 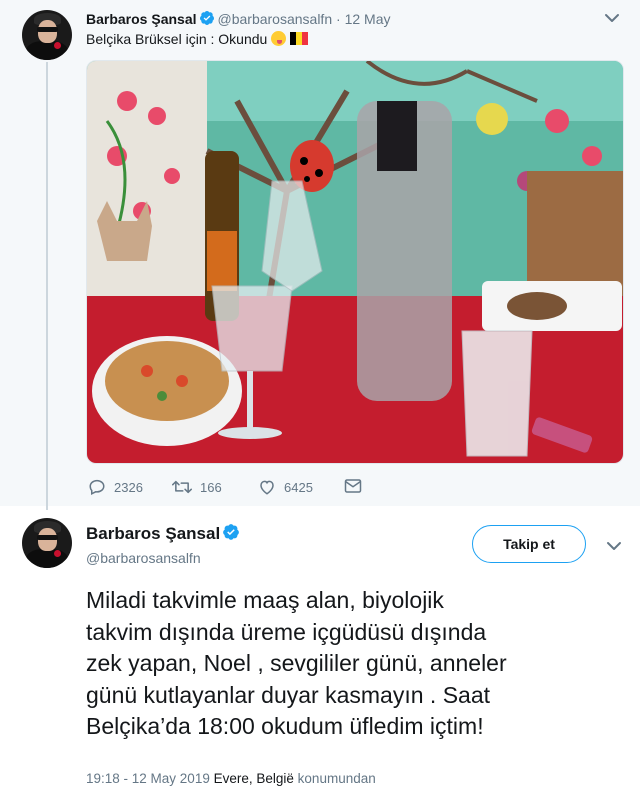 I want to click on direct-message-button, so click(x=357, y=486).